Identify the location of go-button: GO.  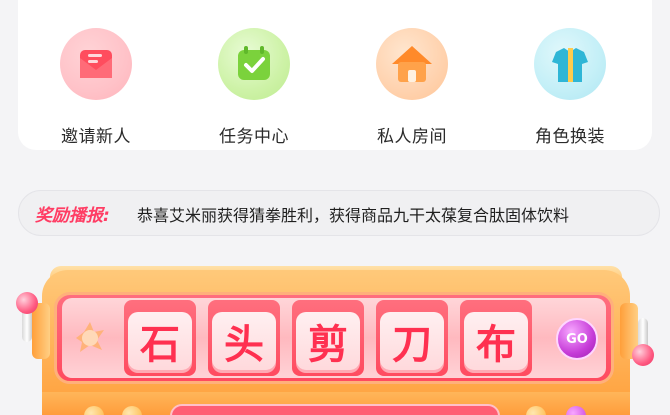
(577, 339).